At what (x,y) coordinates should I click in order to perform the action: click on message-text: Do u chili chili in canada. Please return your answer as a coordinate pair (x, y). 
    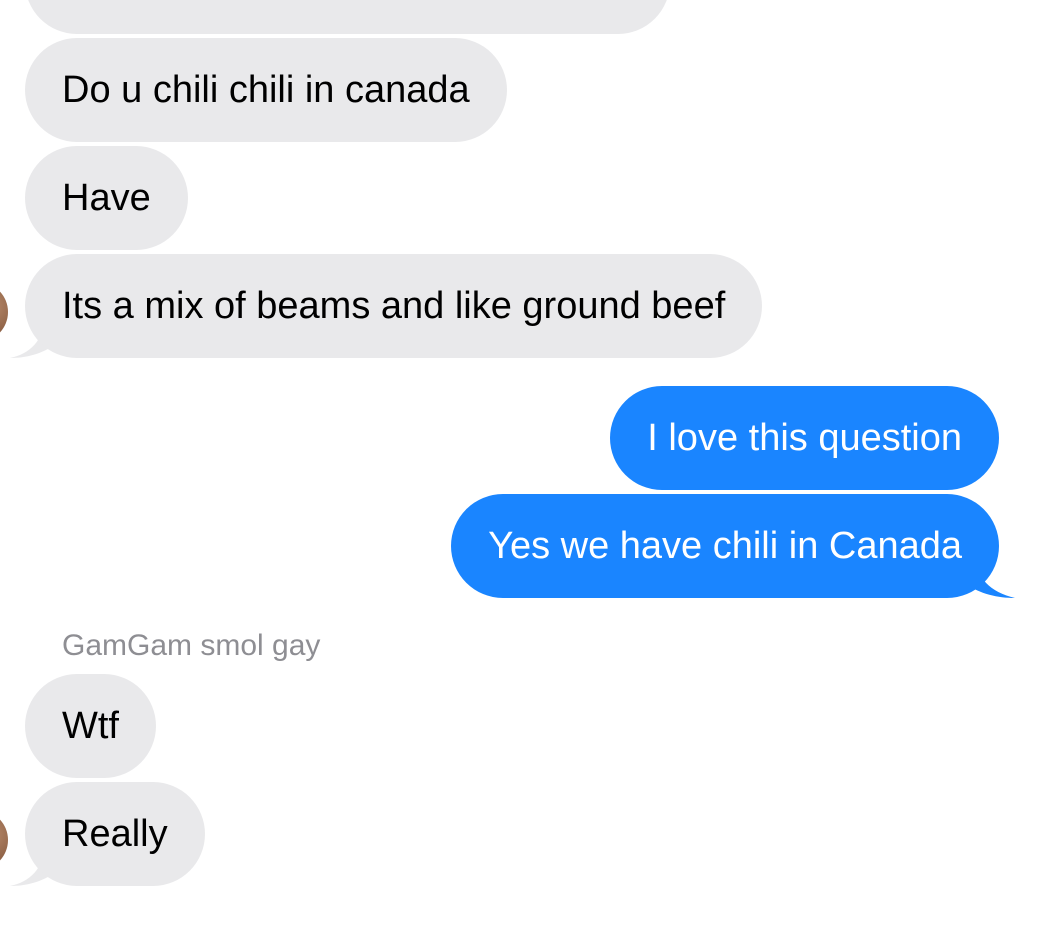
    Looking at the image, I should click on (266, 90).